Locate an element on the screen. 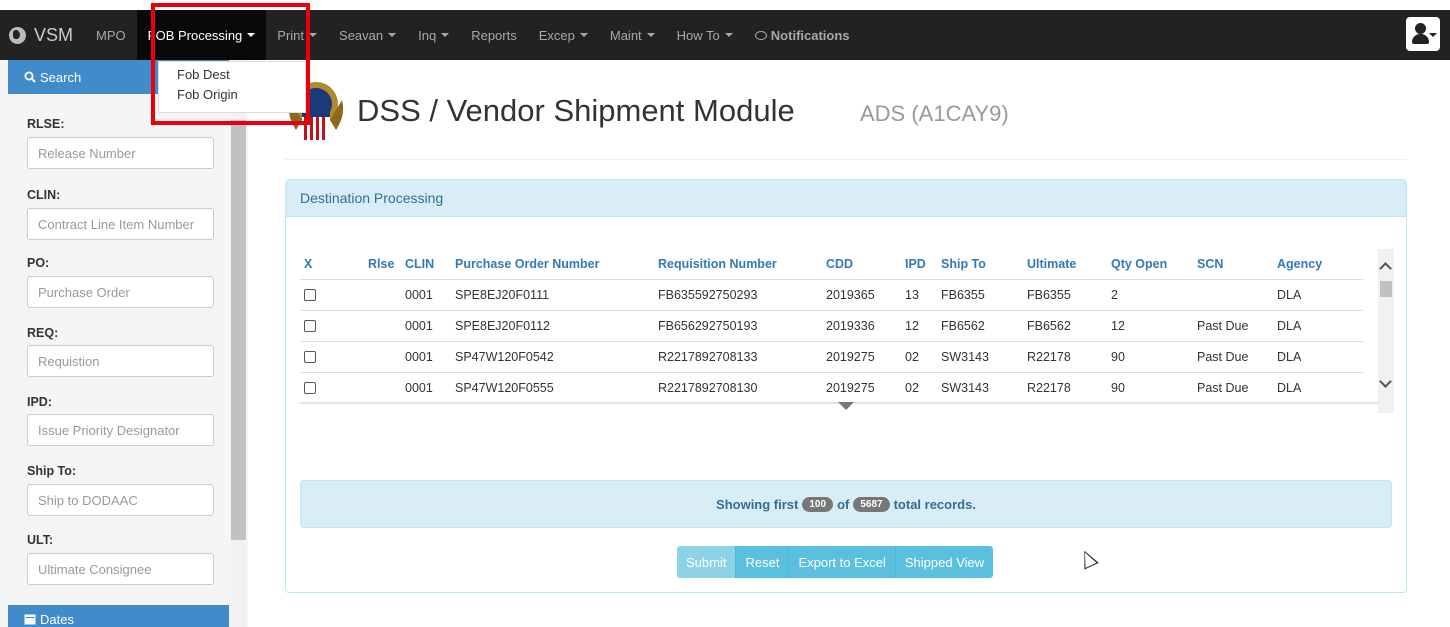  nav-reports-label: Reports is located at coordinates (494, 35).